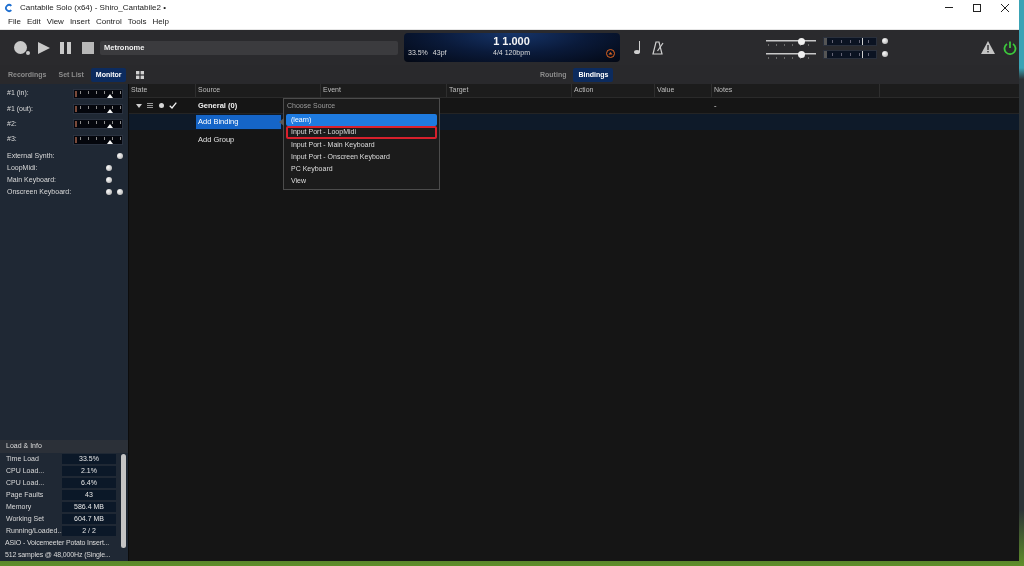  Describe the element at coordinates (658, 47) in the screenshot. I see `metronome-icon` at that location.